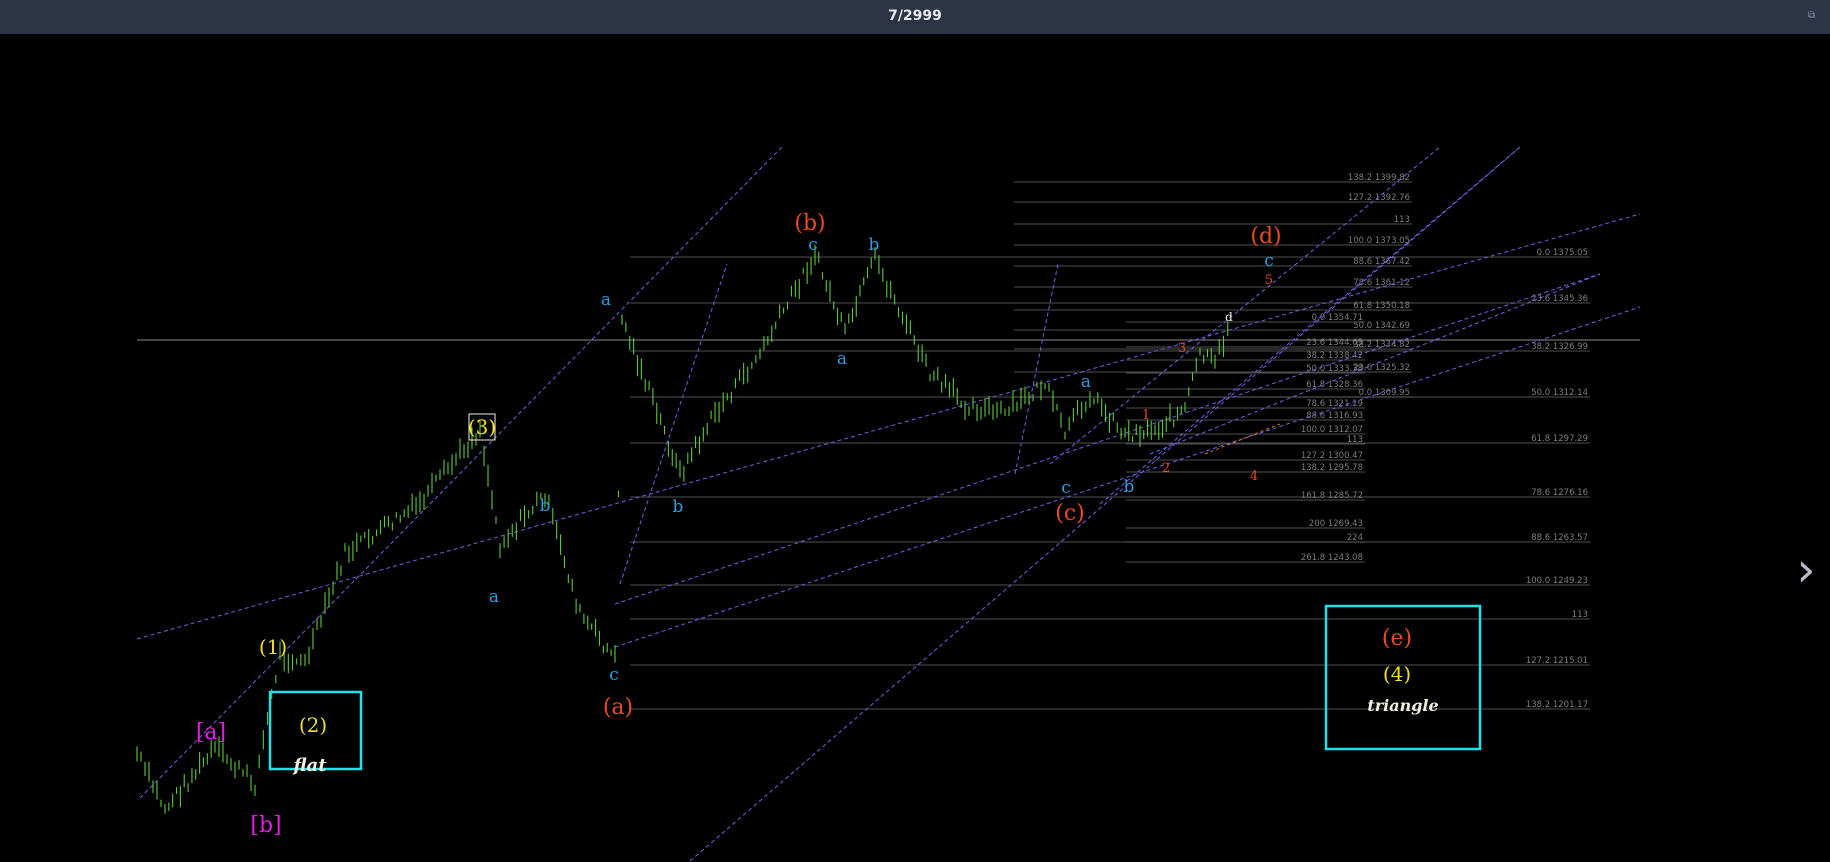 The width and height of the screenshot is (1830, 862). What do you see at coordinates (1559, 538) in the screenshot?
I see `fib-level-label: 88.6 1263.57` at bounding box center [1559, 538].